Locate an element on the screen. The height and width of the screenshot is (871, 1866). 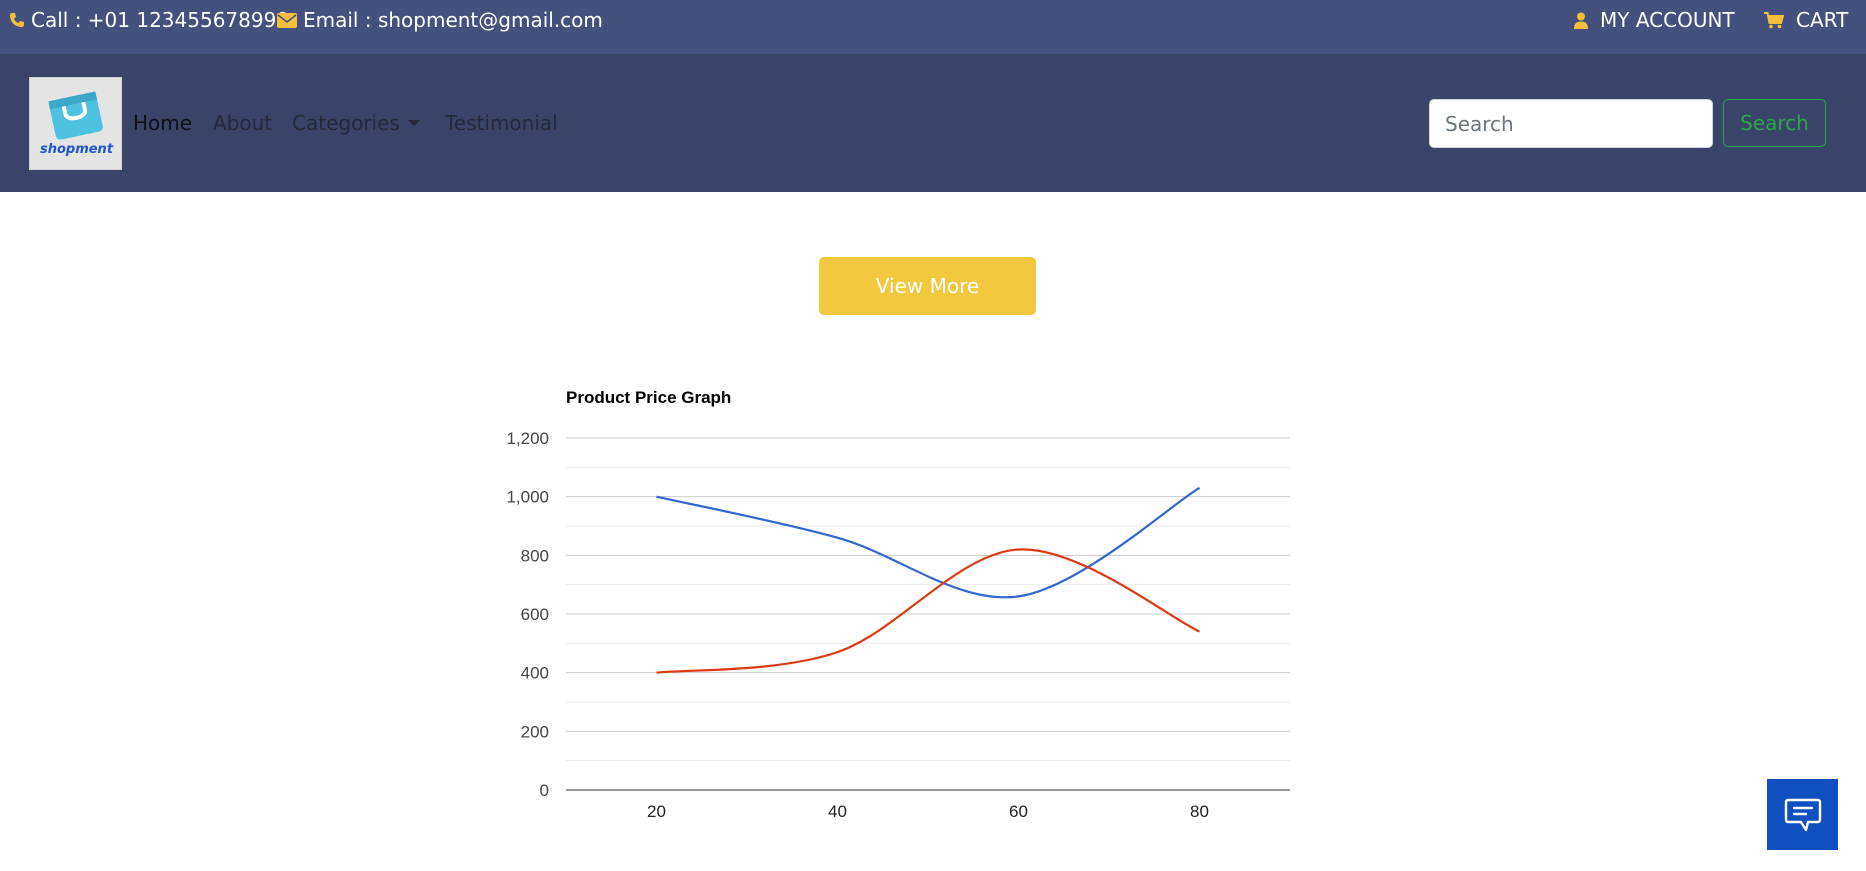
my-account-label: MY ACCOUNT is located at coordinates (1667, 20).